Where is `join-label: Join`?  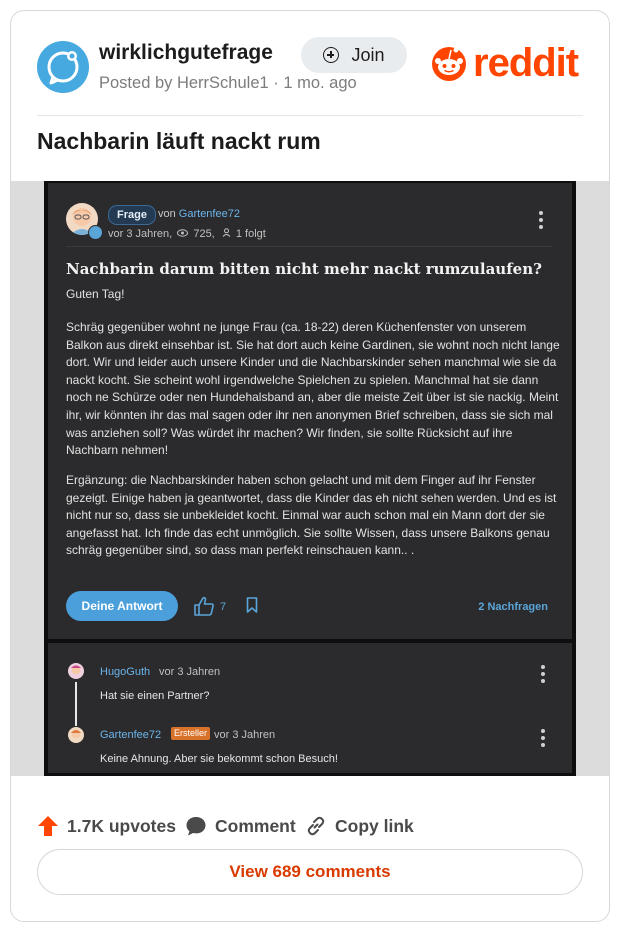 join-label: Join is located at coordinates (368, 54).